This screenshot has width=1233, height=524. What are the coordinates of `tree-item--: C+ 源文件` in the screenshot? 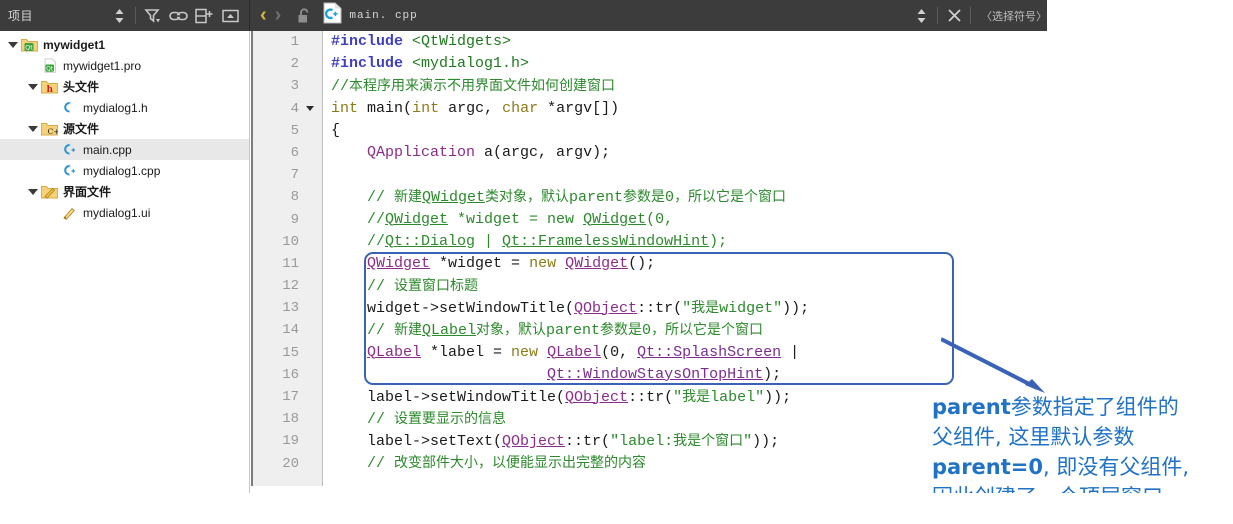 It's located at (124, 128).